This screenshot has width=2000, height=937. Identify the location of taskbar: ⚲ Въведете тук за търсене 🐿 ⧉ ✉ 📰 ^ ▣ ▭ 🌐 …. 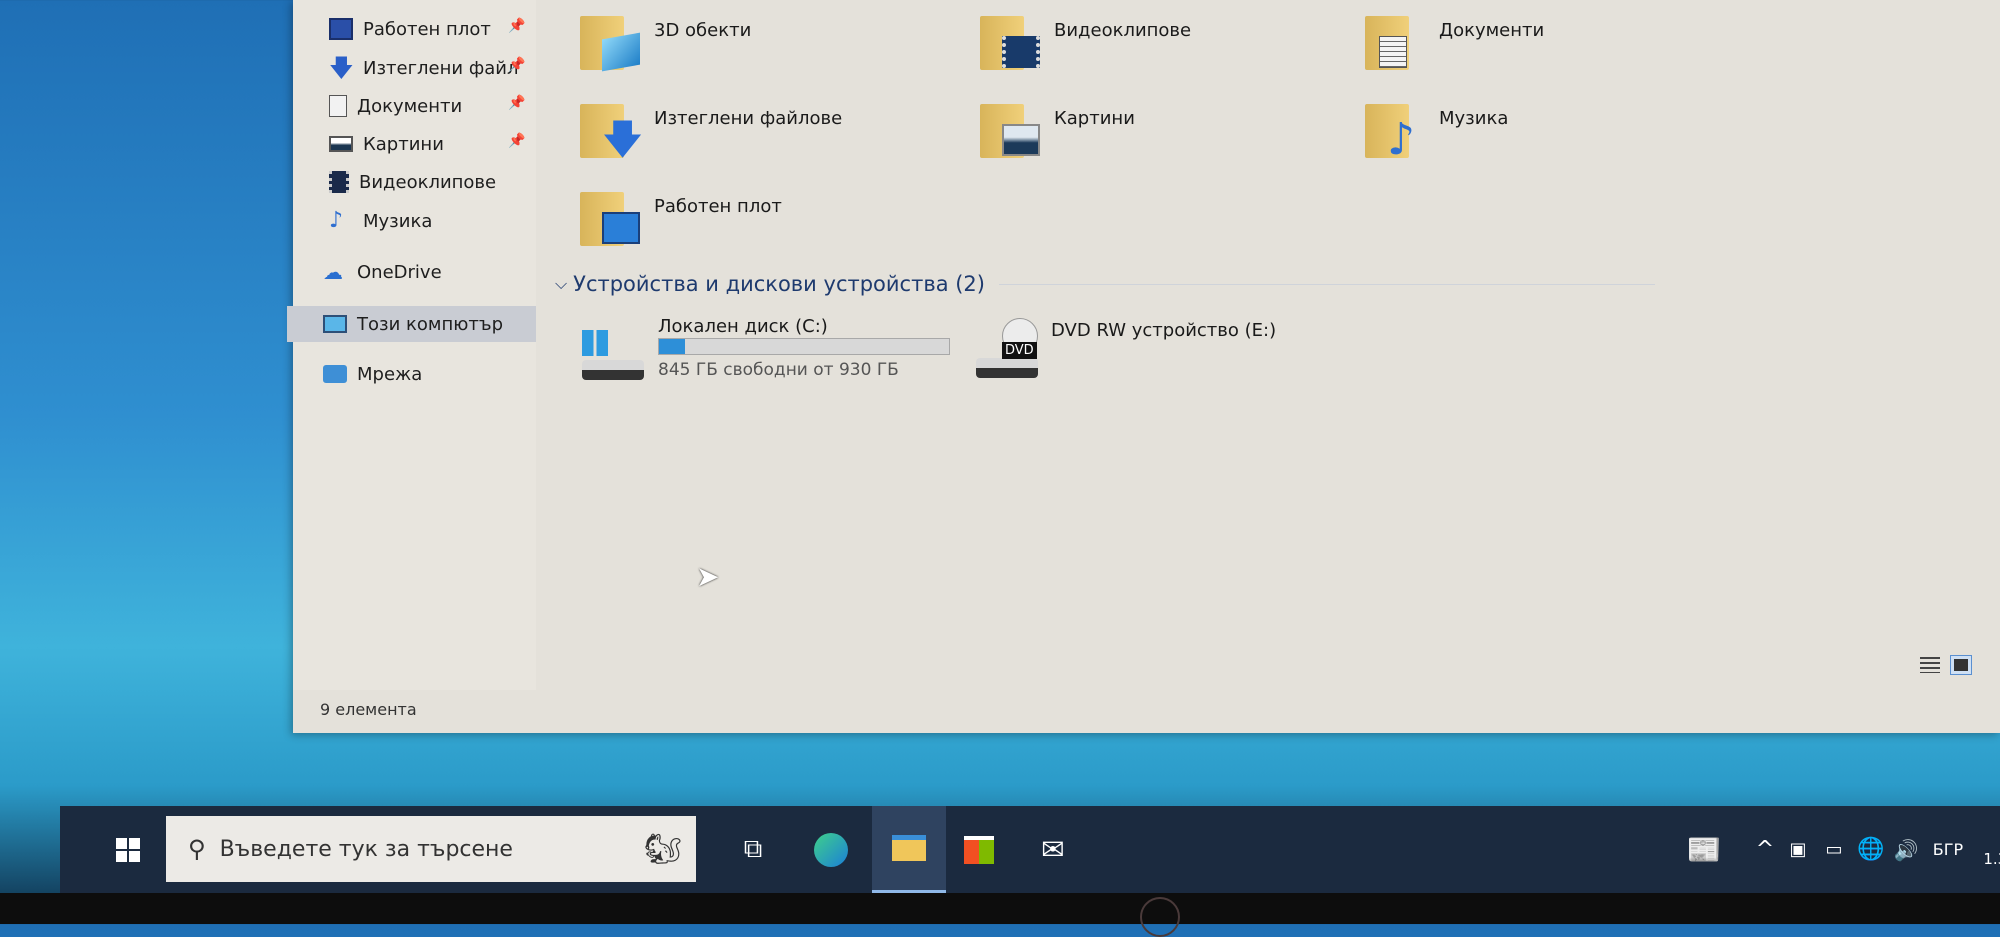
(1030, 849).